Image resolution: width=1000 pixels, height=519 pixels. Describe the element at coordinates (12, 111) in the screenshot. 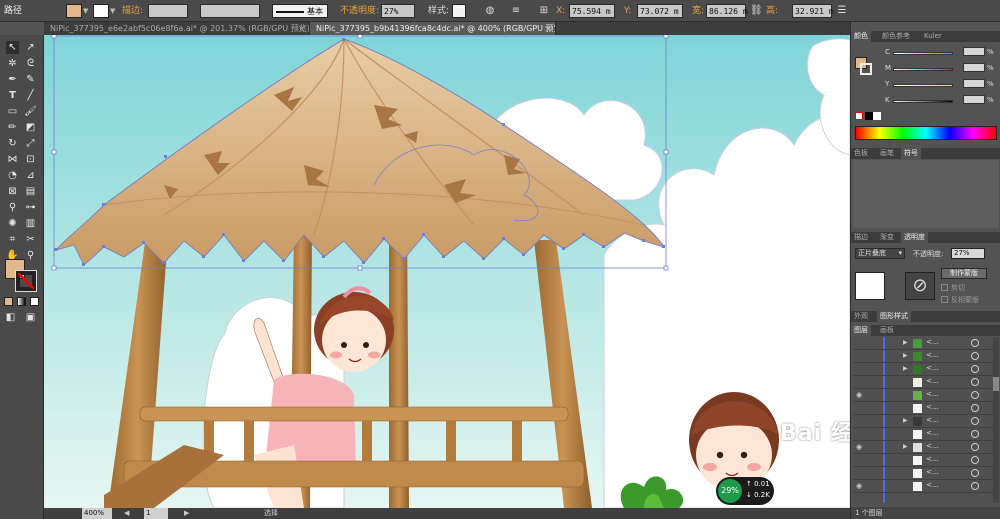

I see `rectangle-tool-icon: ▭` at that location.